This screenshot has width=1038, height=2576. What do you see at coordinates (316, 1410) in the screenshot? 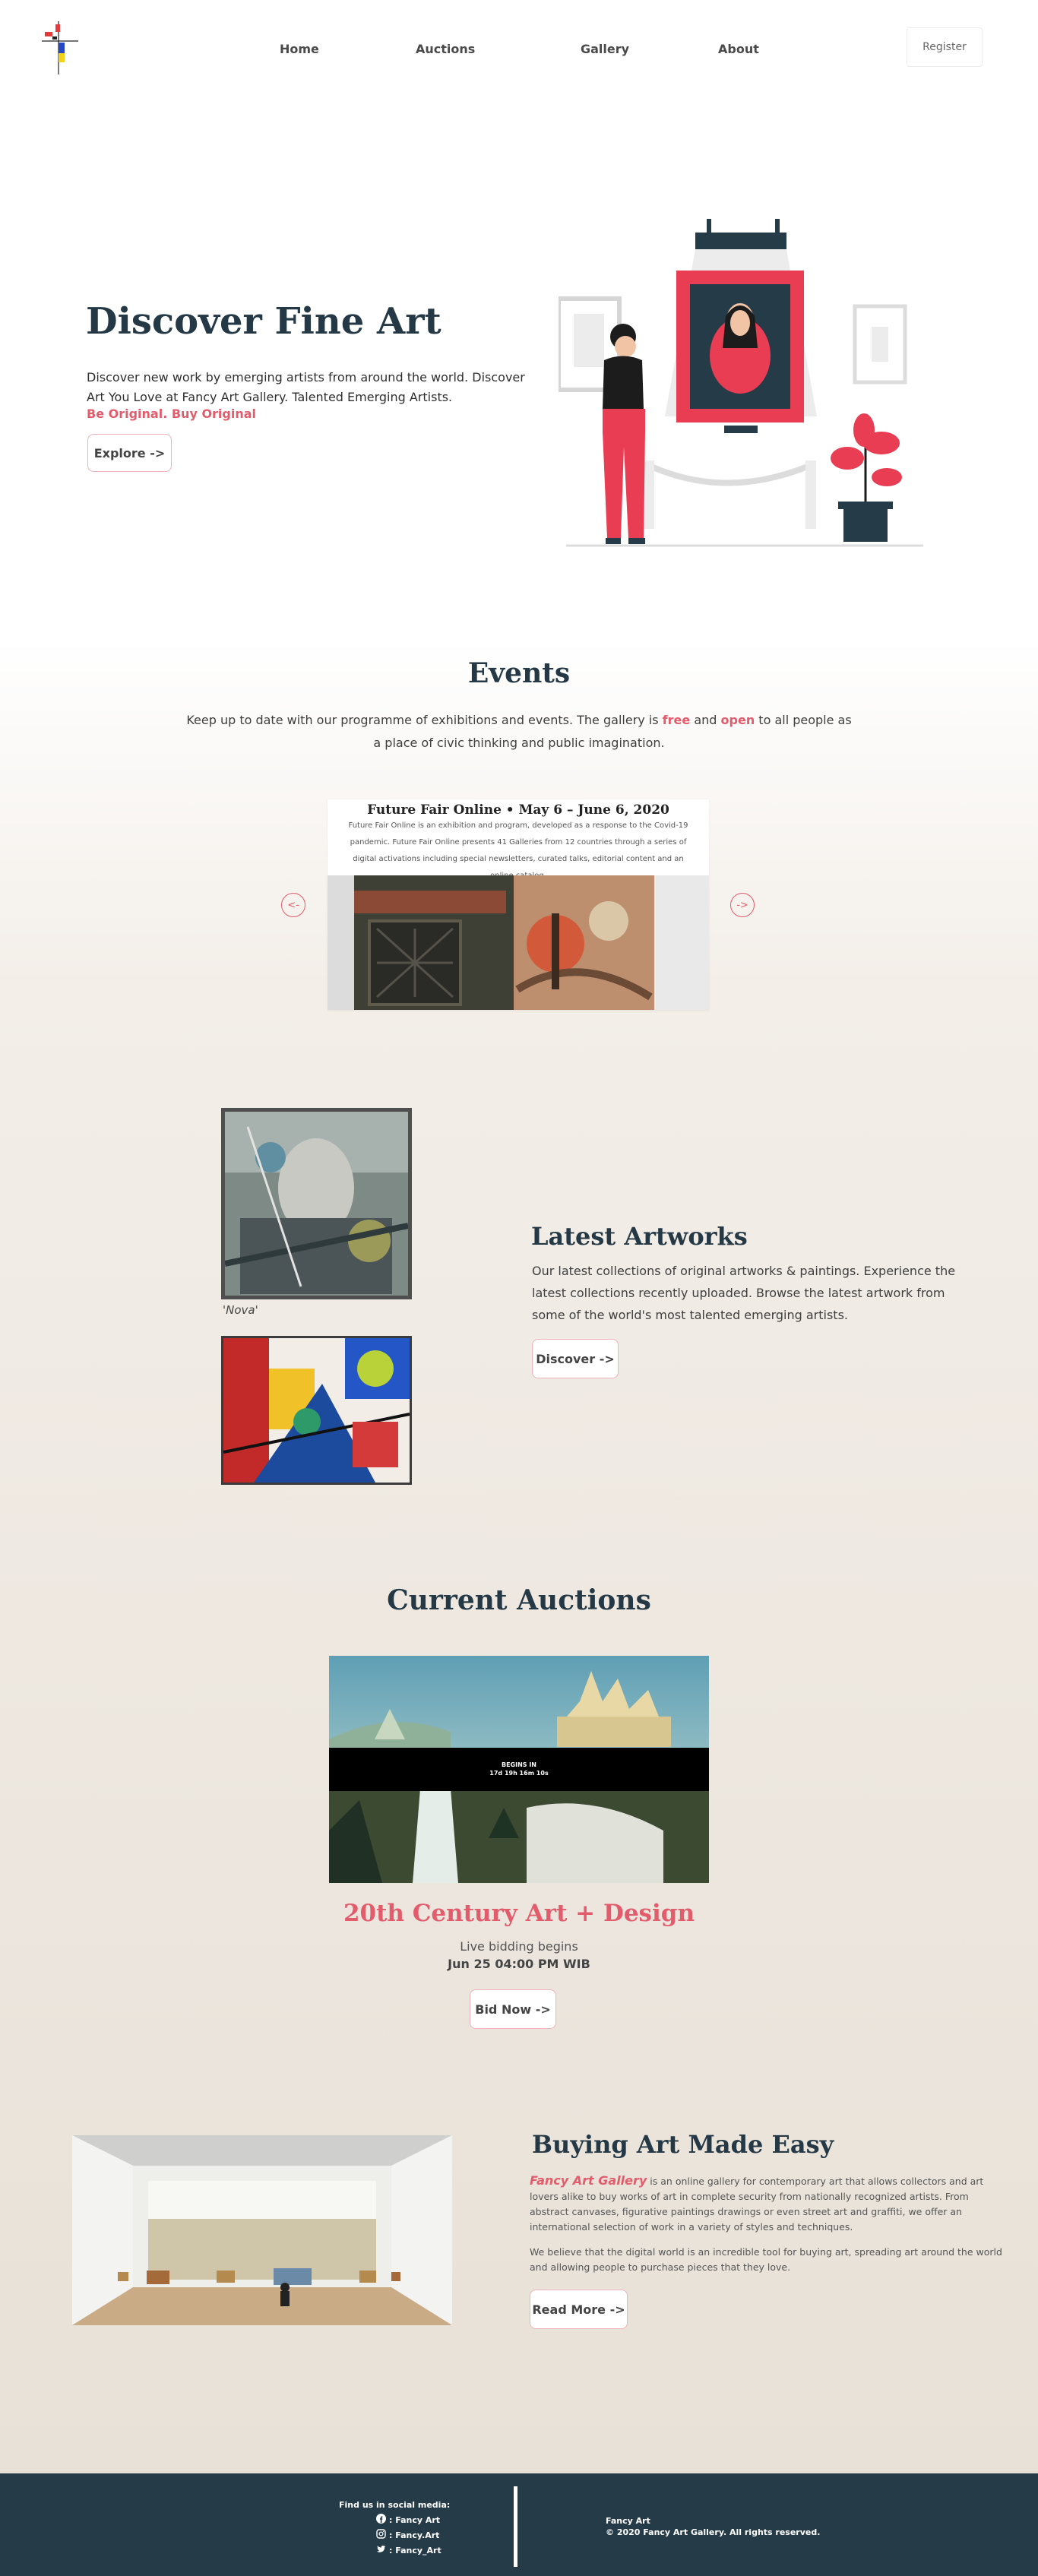
I see `artwork-2-image` at bounding box center [316, 1410].